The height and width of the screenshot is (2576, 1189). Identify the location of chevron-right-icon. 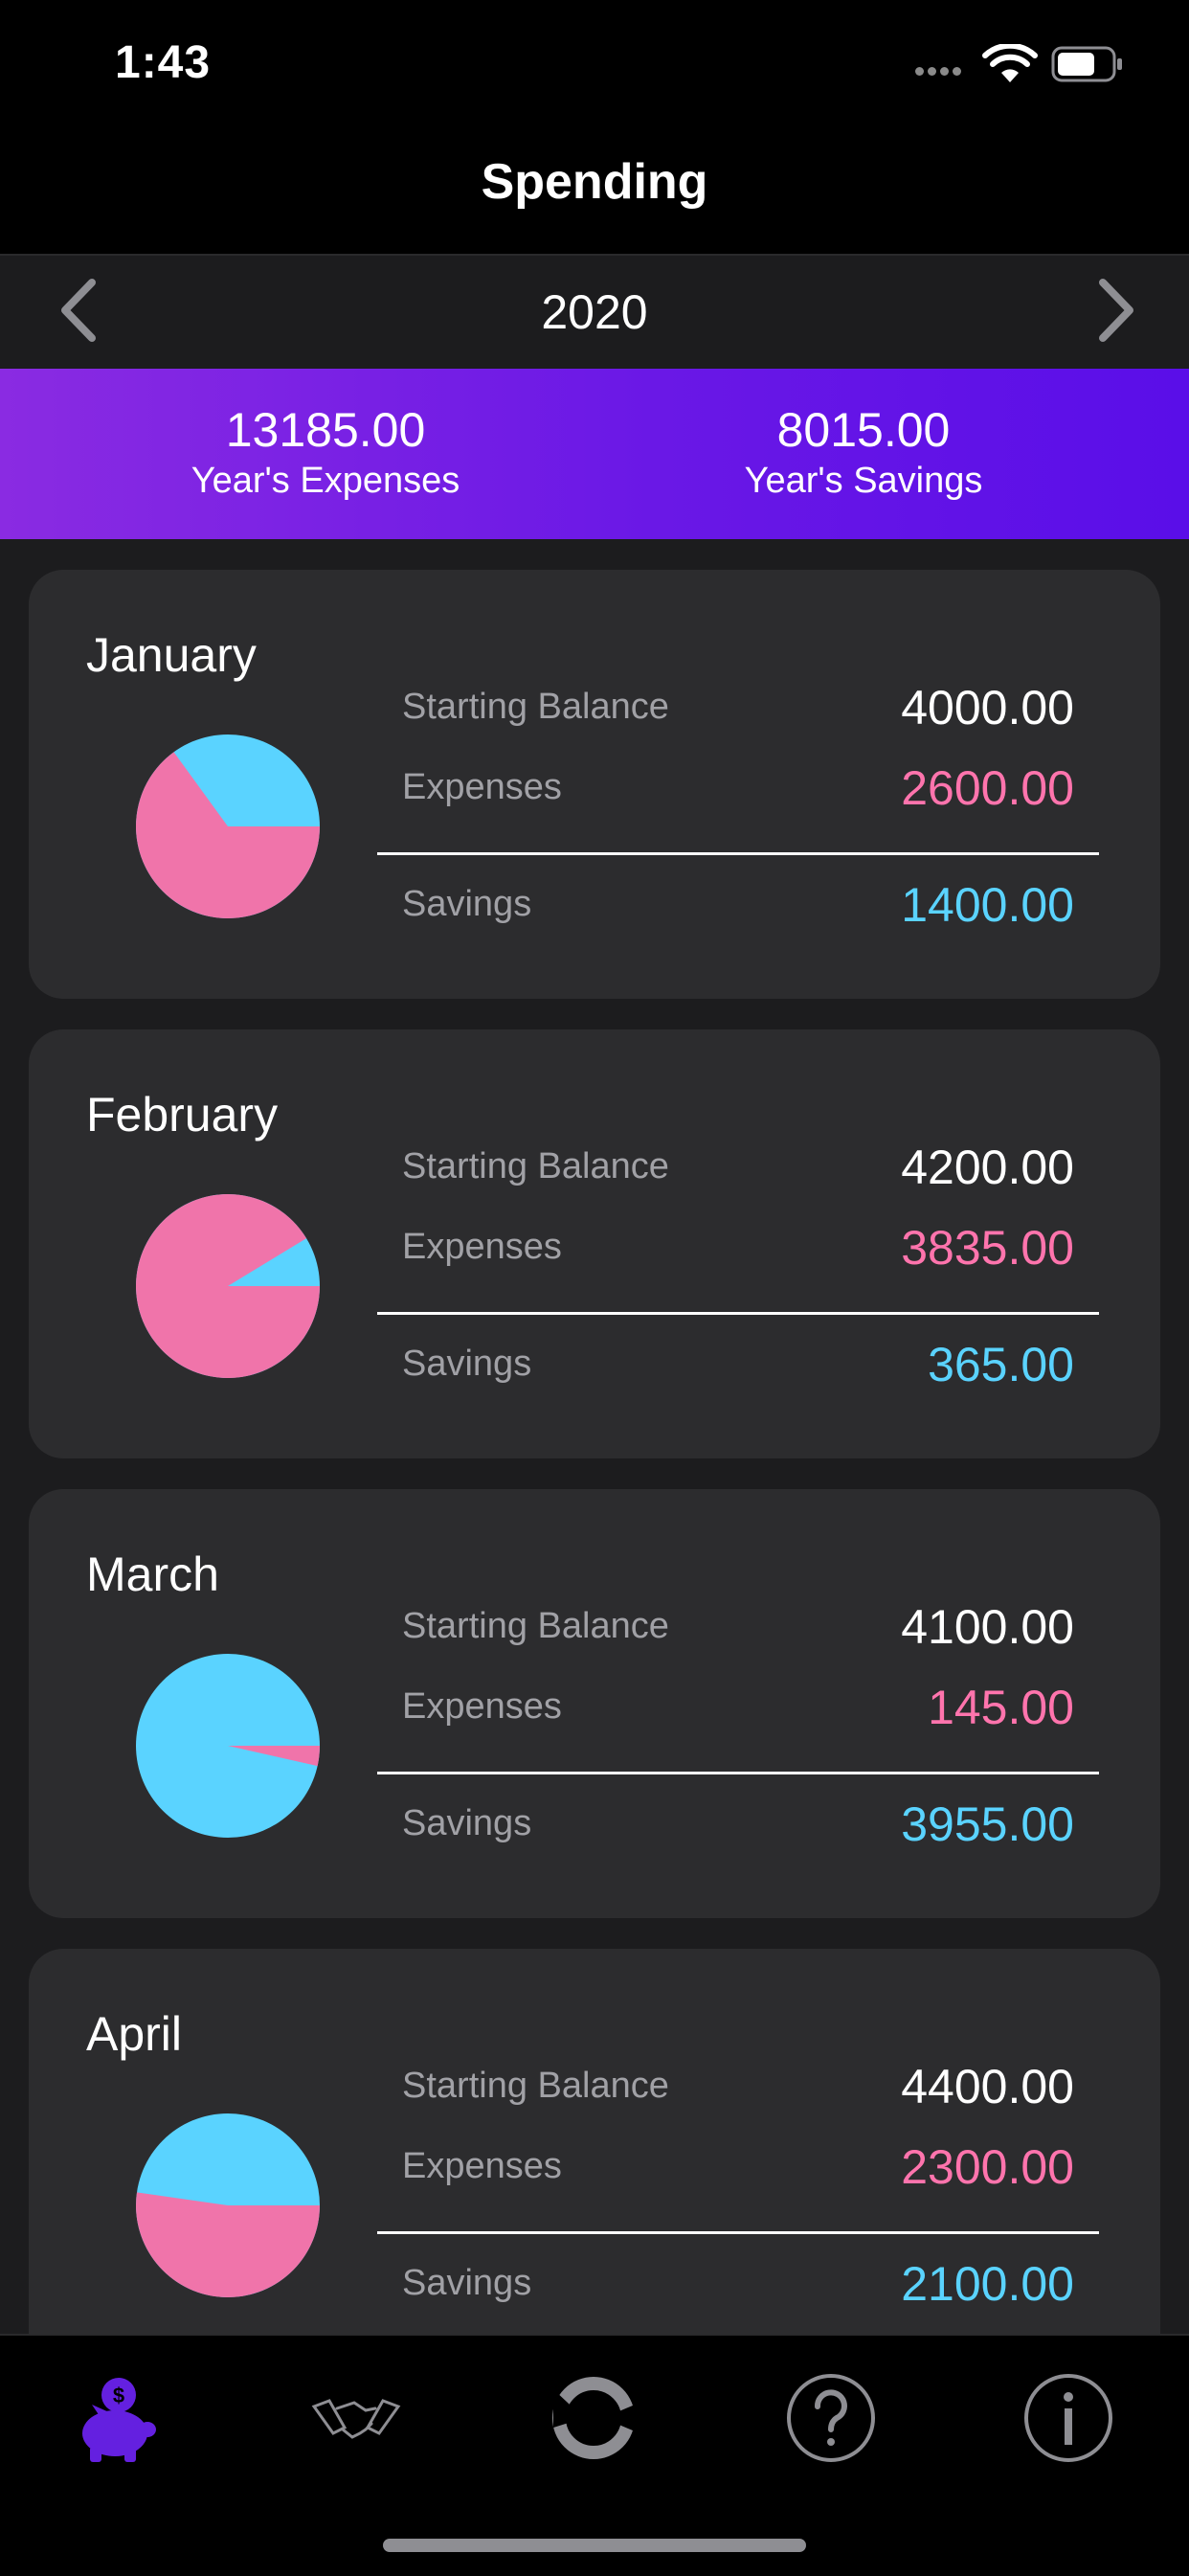
(1113, 310).